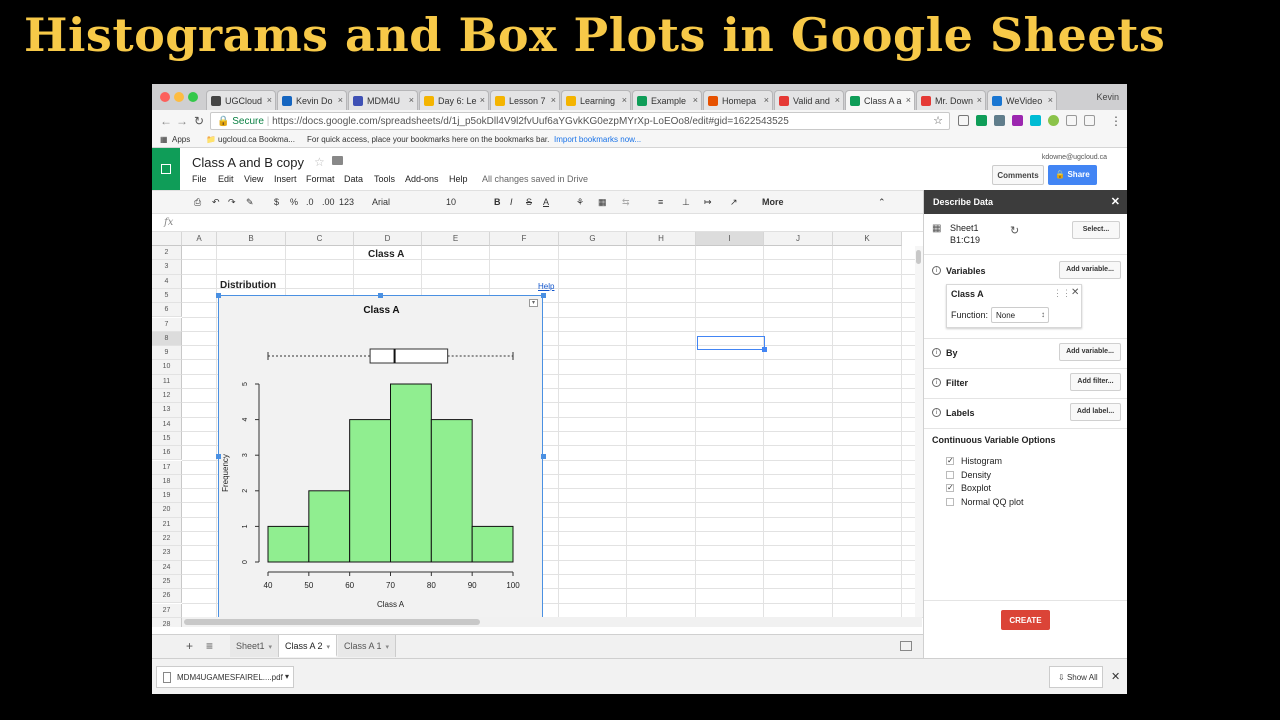 Image resolution: width=1280 pixels, height=720 pixels. What do you see at coordinates (328, 202) in the screenshot?
I see `increase-decimal-button: .00` at bounding box center [328, 202].